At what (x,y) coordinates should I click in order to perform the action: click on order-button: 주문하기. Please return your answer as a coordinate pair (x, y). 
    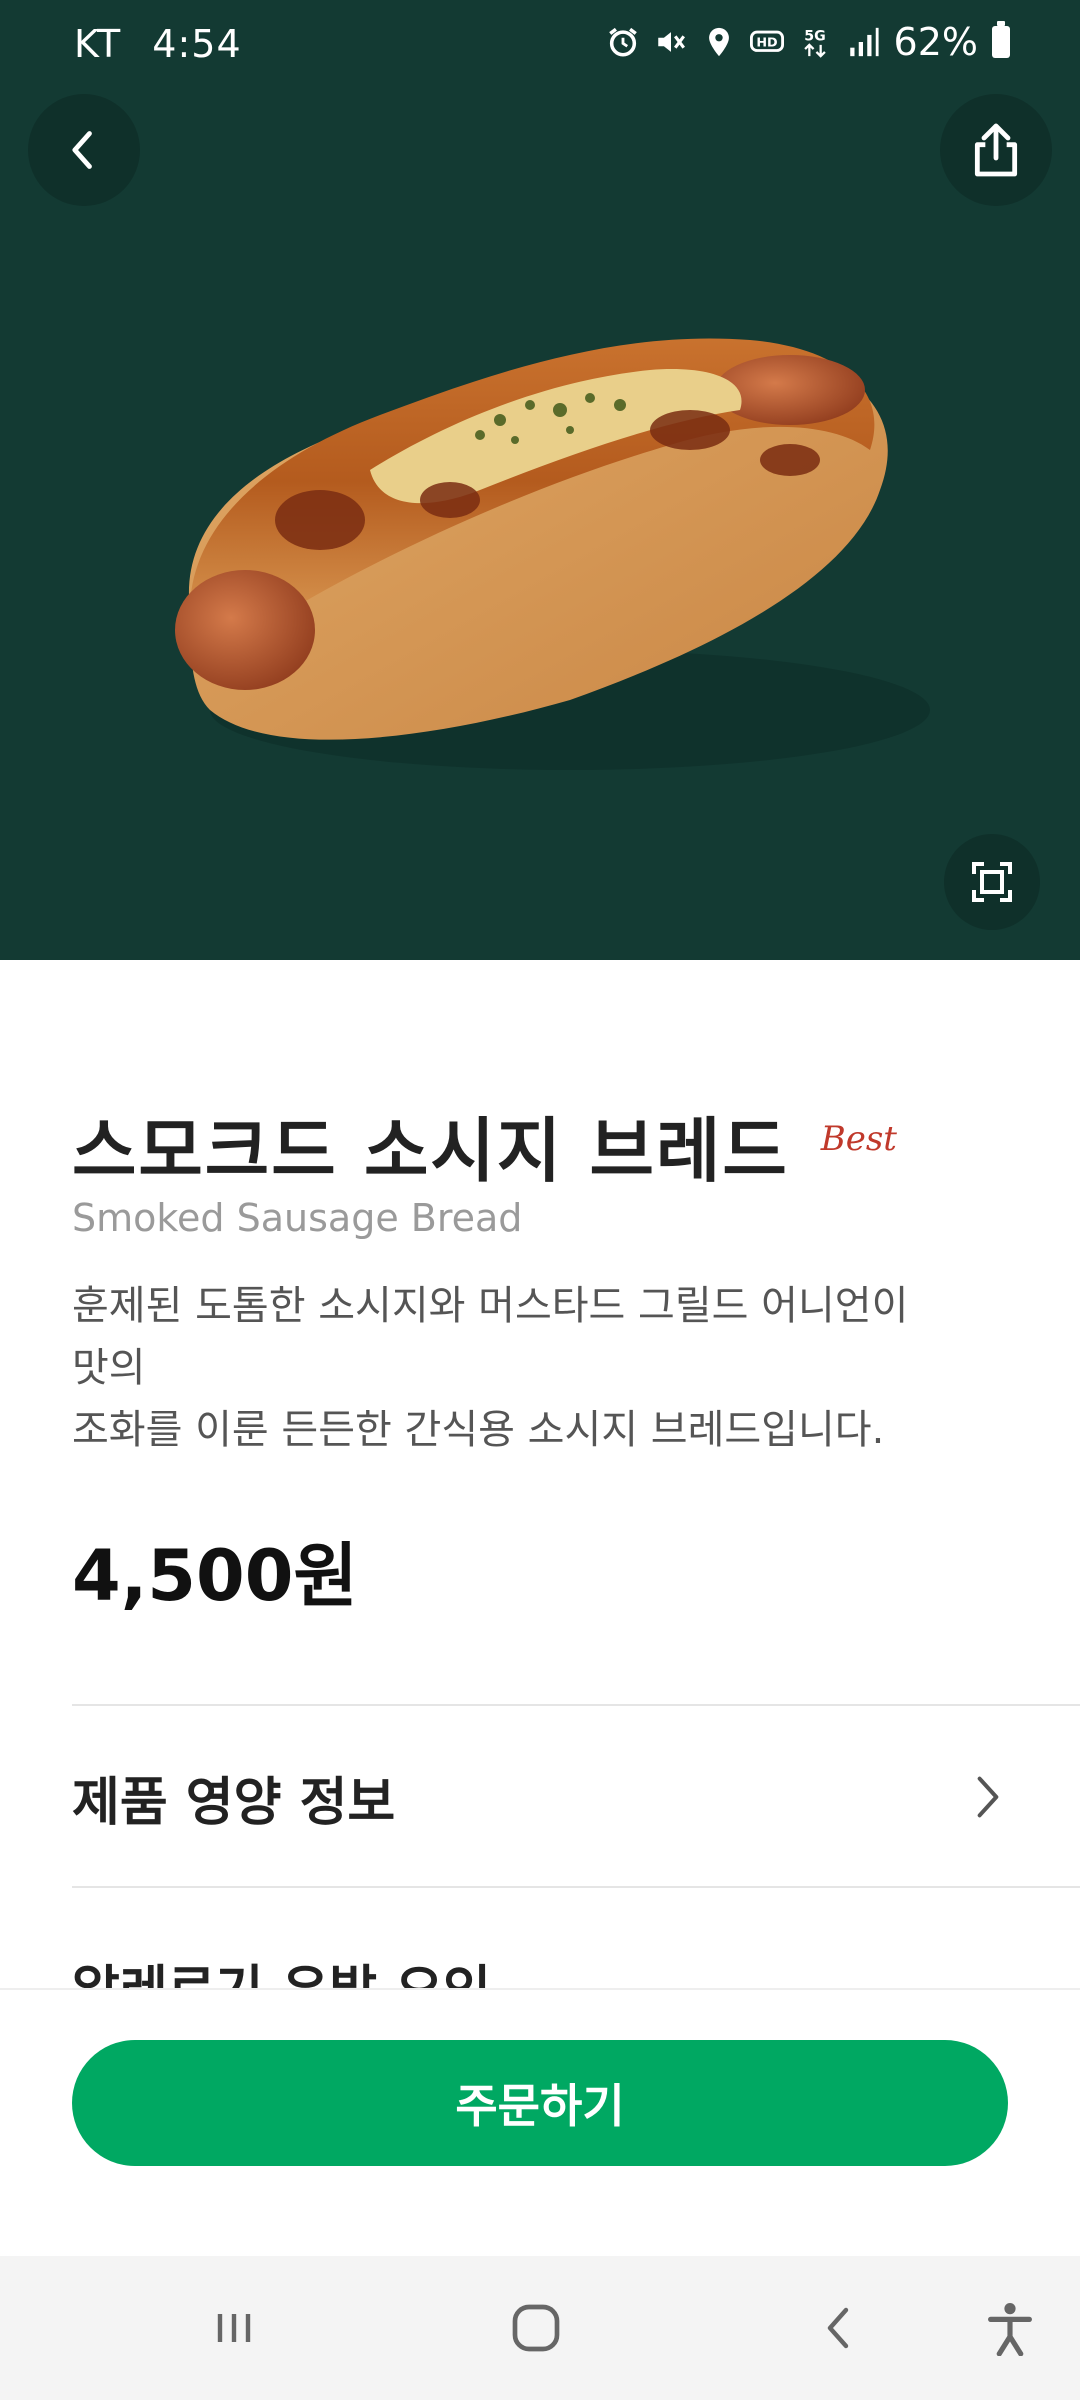
    Looking at the image, I should click on (540, 2103).